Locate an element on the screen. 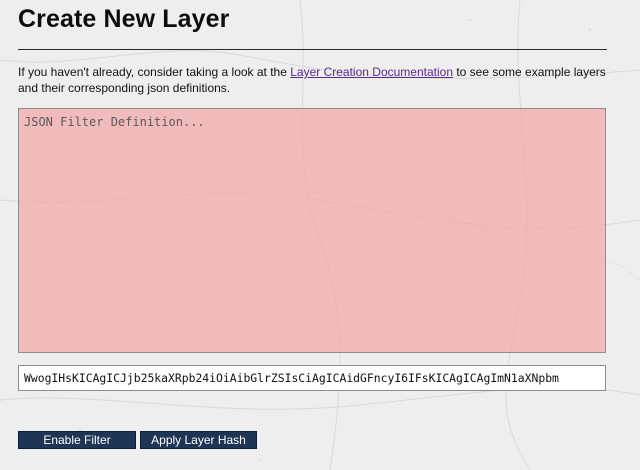  title-divider is located at coordinates (312, 49).